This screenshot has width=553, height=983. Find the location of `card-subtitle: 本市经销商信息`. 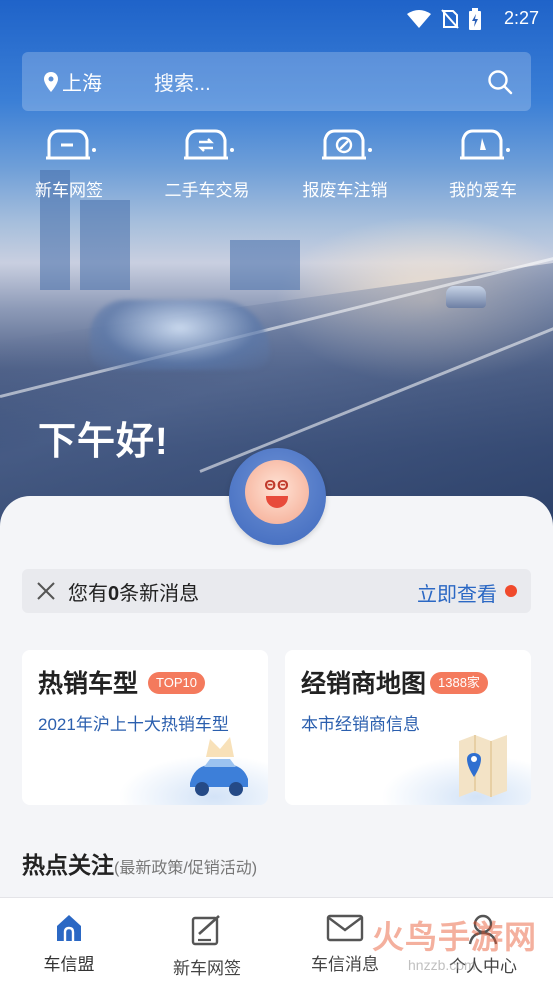

card-subtitle: 本市经销商信息 is located at coordinates (360, 724).